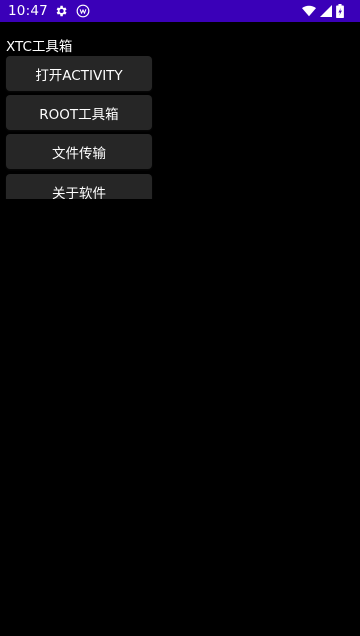  Describe the element at coordinates (79, 151) in the screenshot. I see `file-transfer-button: 文件传输` at that location.